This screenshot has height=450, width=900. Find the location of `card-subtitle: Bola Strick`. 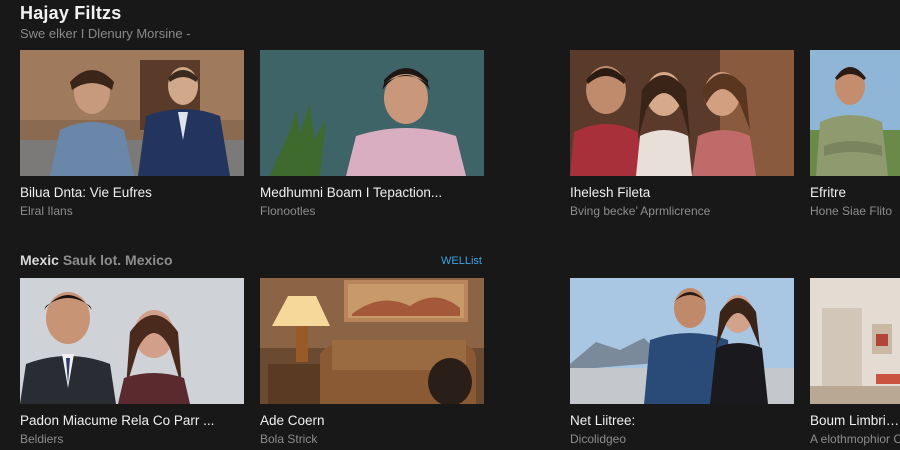

card-subtitle: Bola Strick is located at coordinates (289, 439).